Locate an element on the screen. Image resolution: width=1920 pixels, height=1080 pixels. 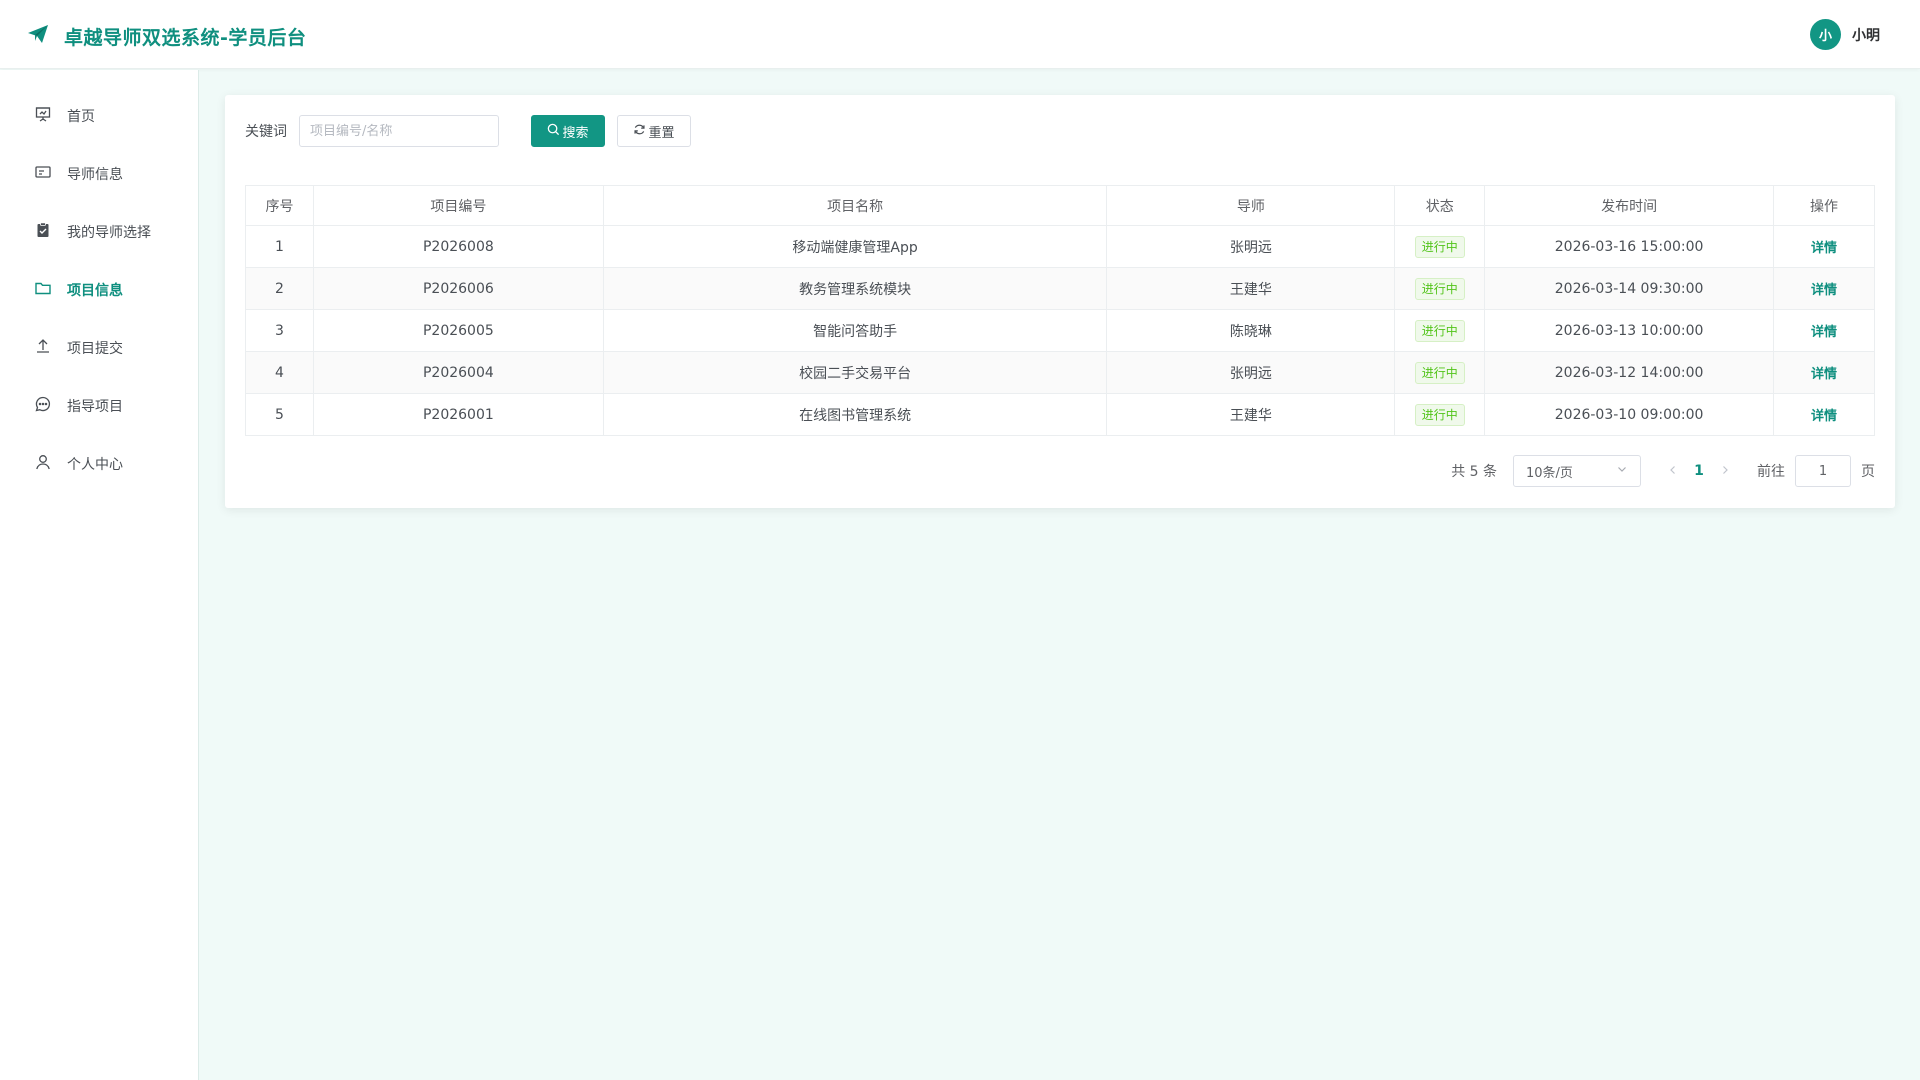
clipboard-check-icon is located at coordinates (43, 232).